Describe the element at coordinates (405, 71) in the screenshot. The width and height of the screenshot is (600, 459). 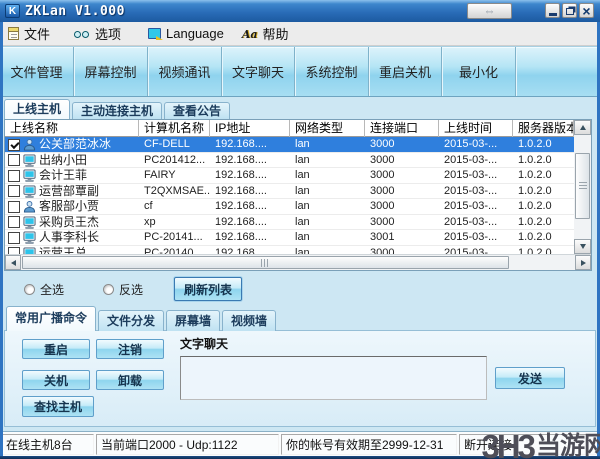
I see `toolbar-button-reboot-shutdown: 重启关机` at that location.